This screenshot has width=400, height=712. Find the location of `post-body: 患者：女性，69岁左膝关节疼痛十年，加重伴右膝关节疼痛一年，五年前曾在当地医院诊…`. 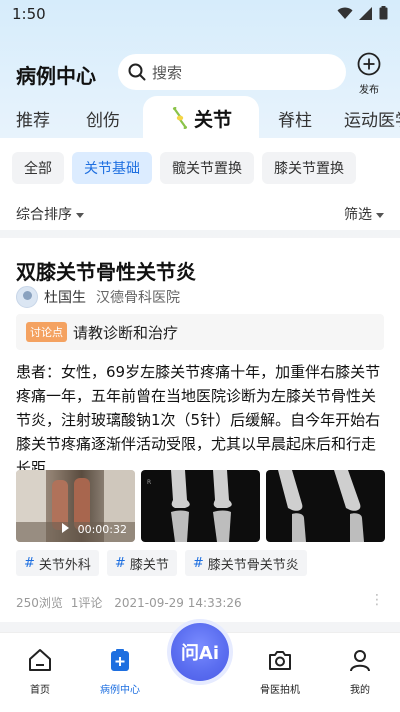

post-body: 患者：女性，69岁左膝关节疼痛十年，加重伴右膝关节疼痛一年，五年前曾在当地医院诊… is located at coordinates (198, 420).